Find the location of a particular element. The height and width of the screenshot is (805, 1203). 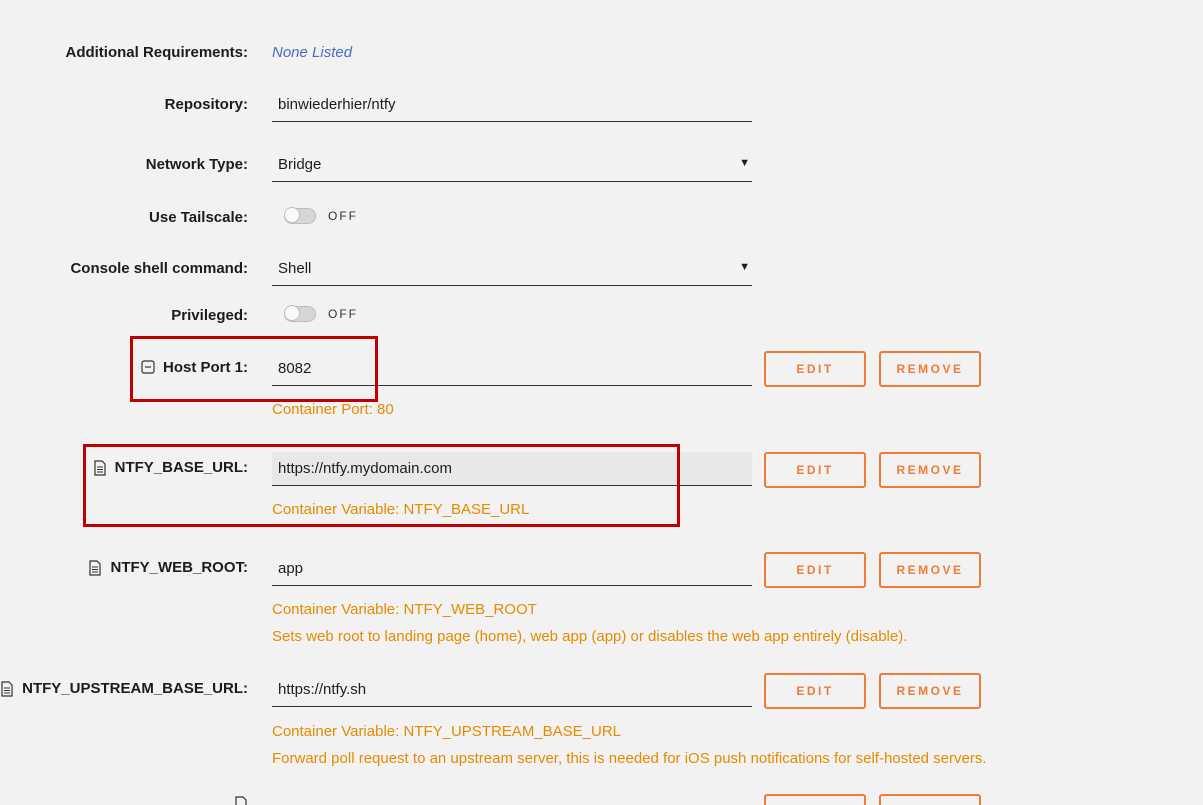

ntfy-upstream-edit-button: EDIT is located at coordinates (815, 691).